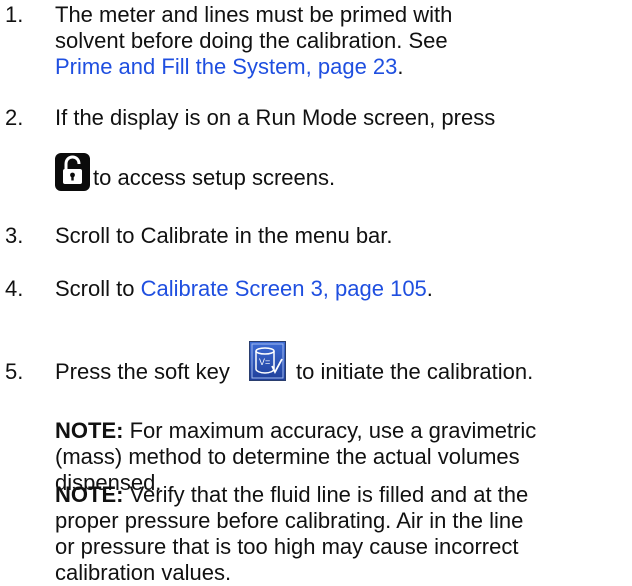 The image size is (632, 586). Describe the element at coordinates (14, 235) in the screenshot. I see `step-number: 3.` at that location.